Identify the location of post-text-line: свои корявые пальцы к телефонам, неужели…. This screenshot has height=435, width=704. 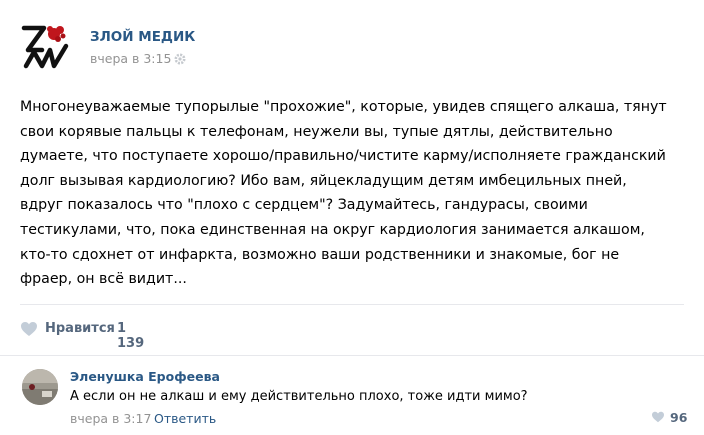
(316, 131).